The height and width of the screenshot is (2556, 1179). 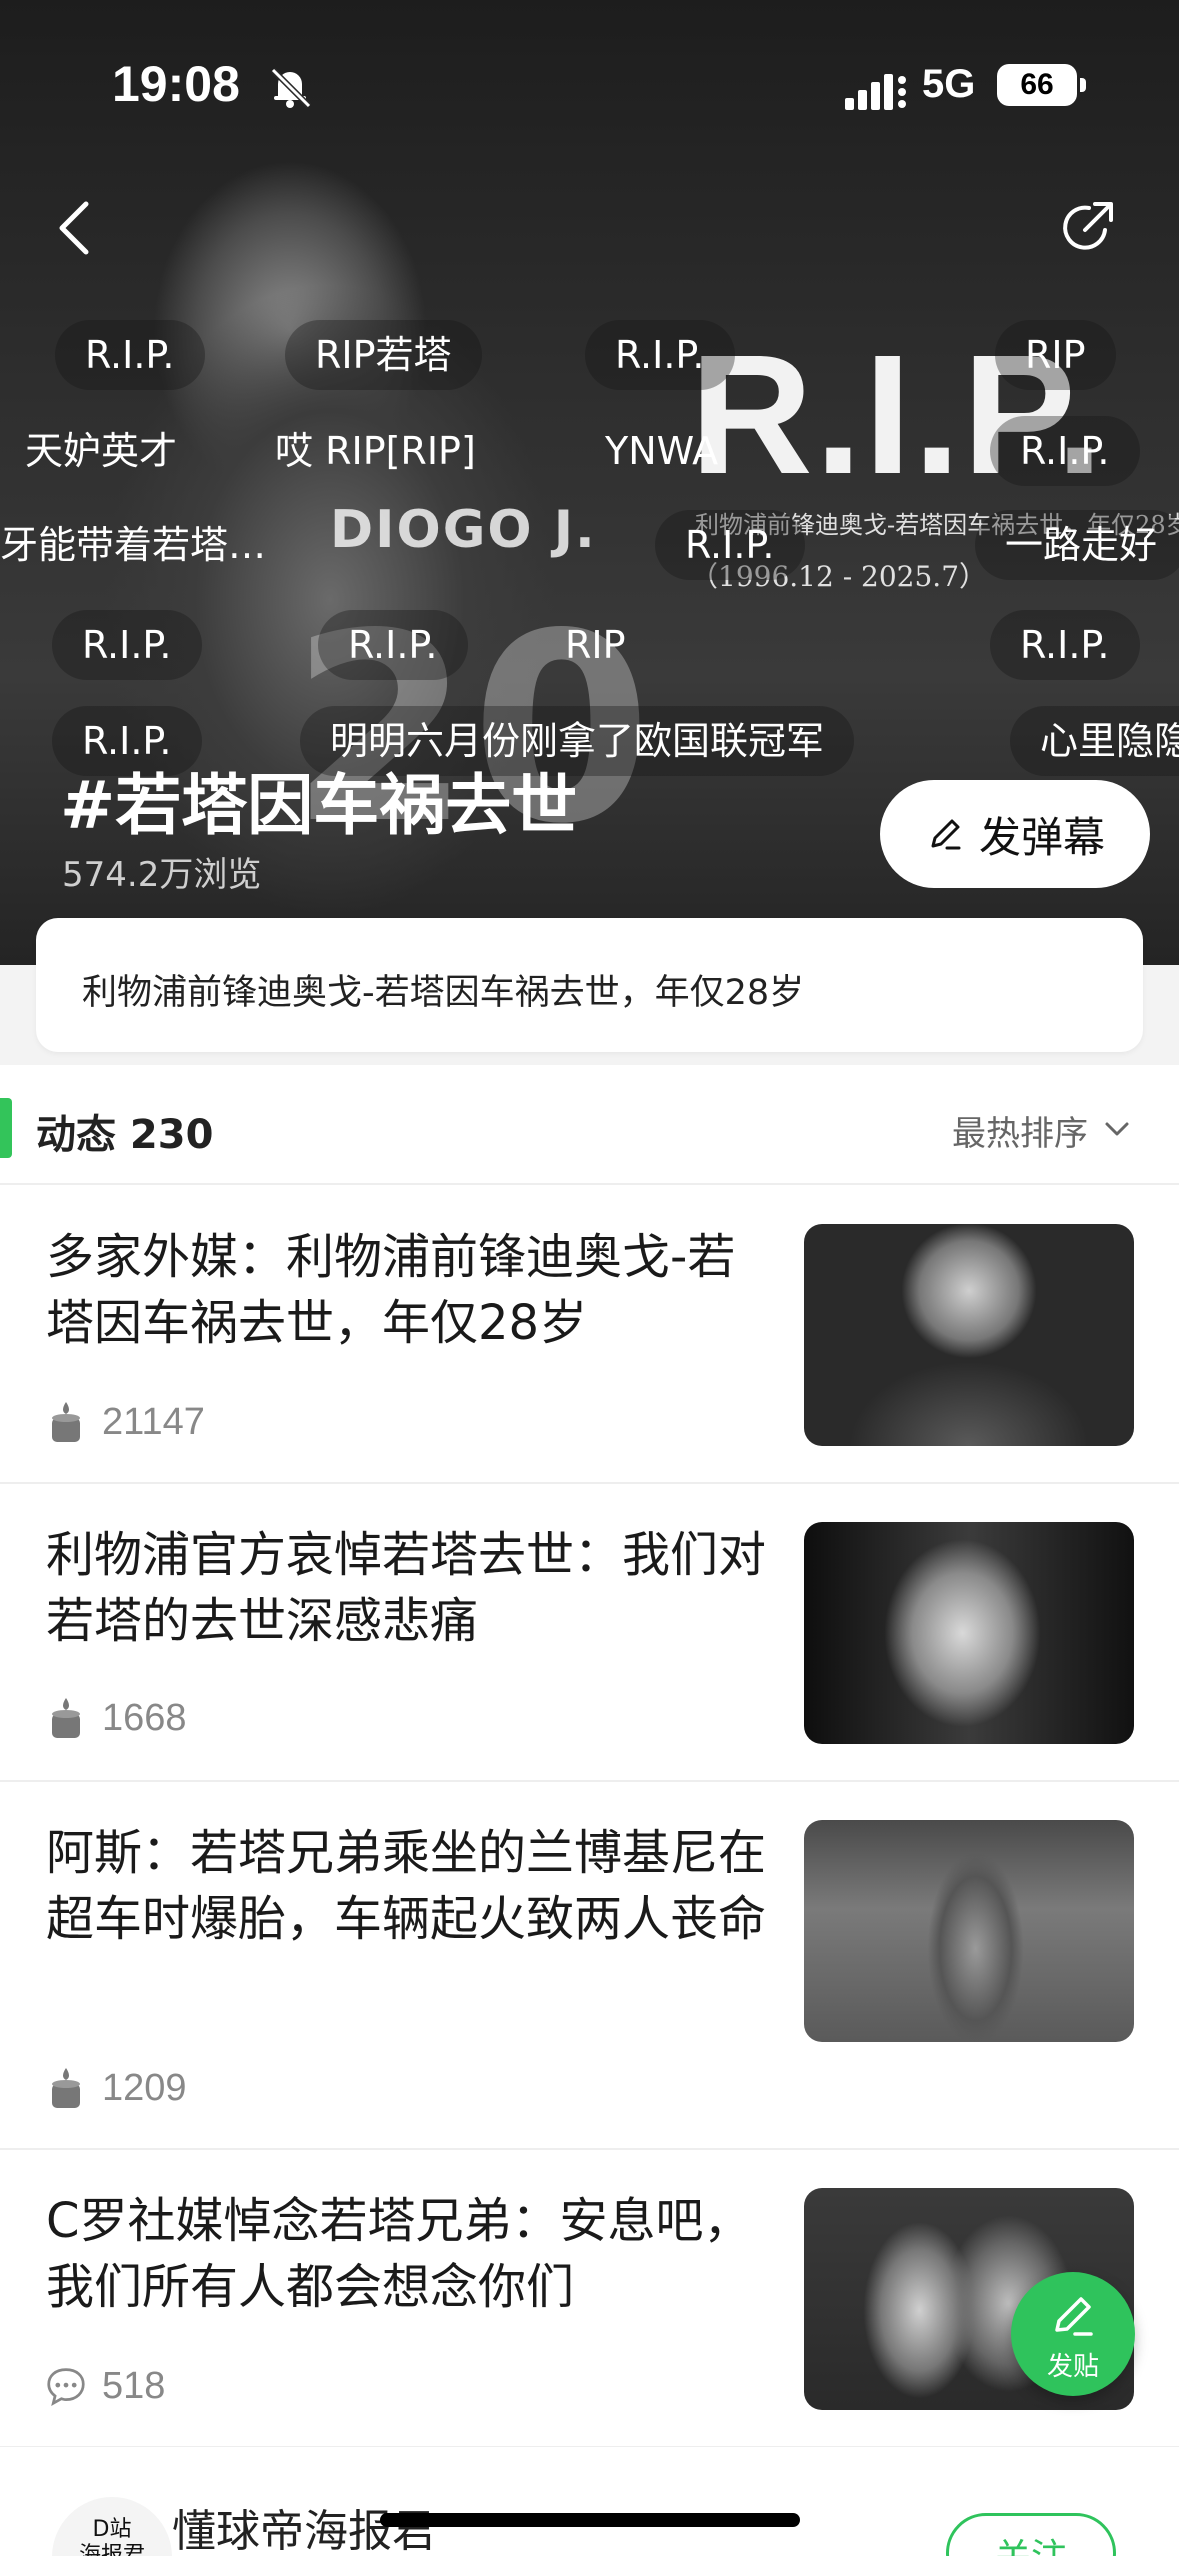 I want to click on feed-item-headline: C罗社媒悼念若塔兄弟：安息吧，我们所有人都会想念你们, so click(x=399, y=2254).